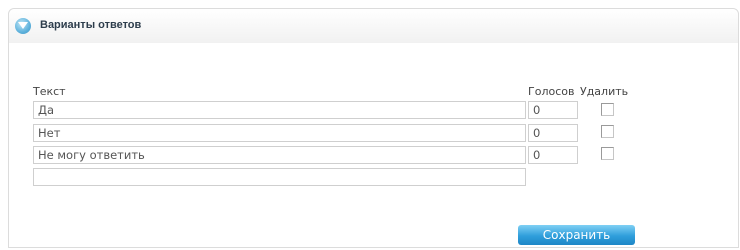 The width and height of the screenshot is (740, 250). I want to click on collapse-chevron-icon, so click(23, 26).